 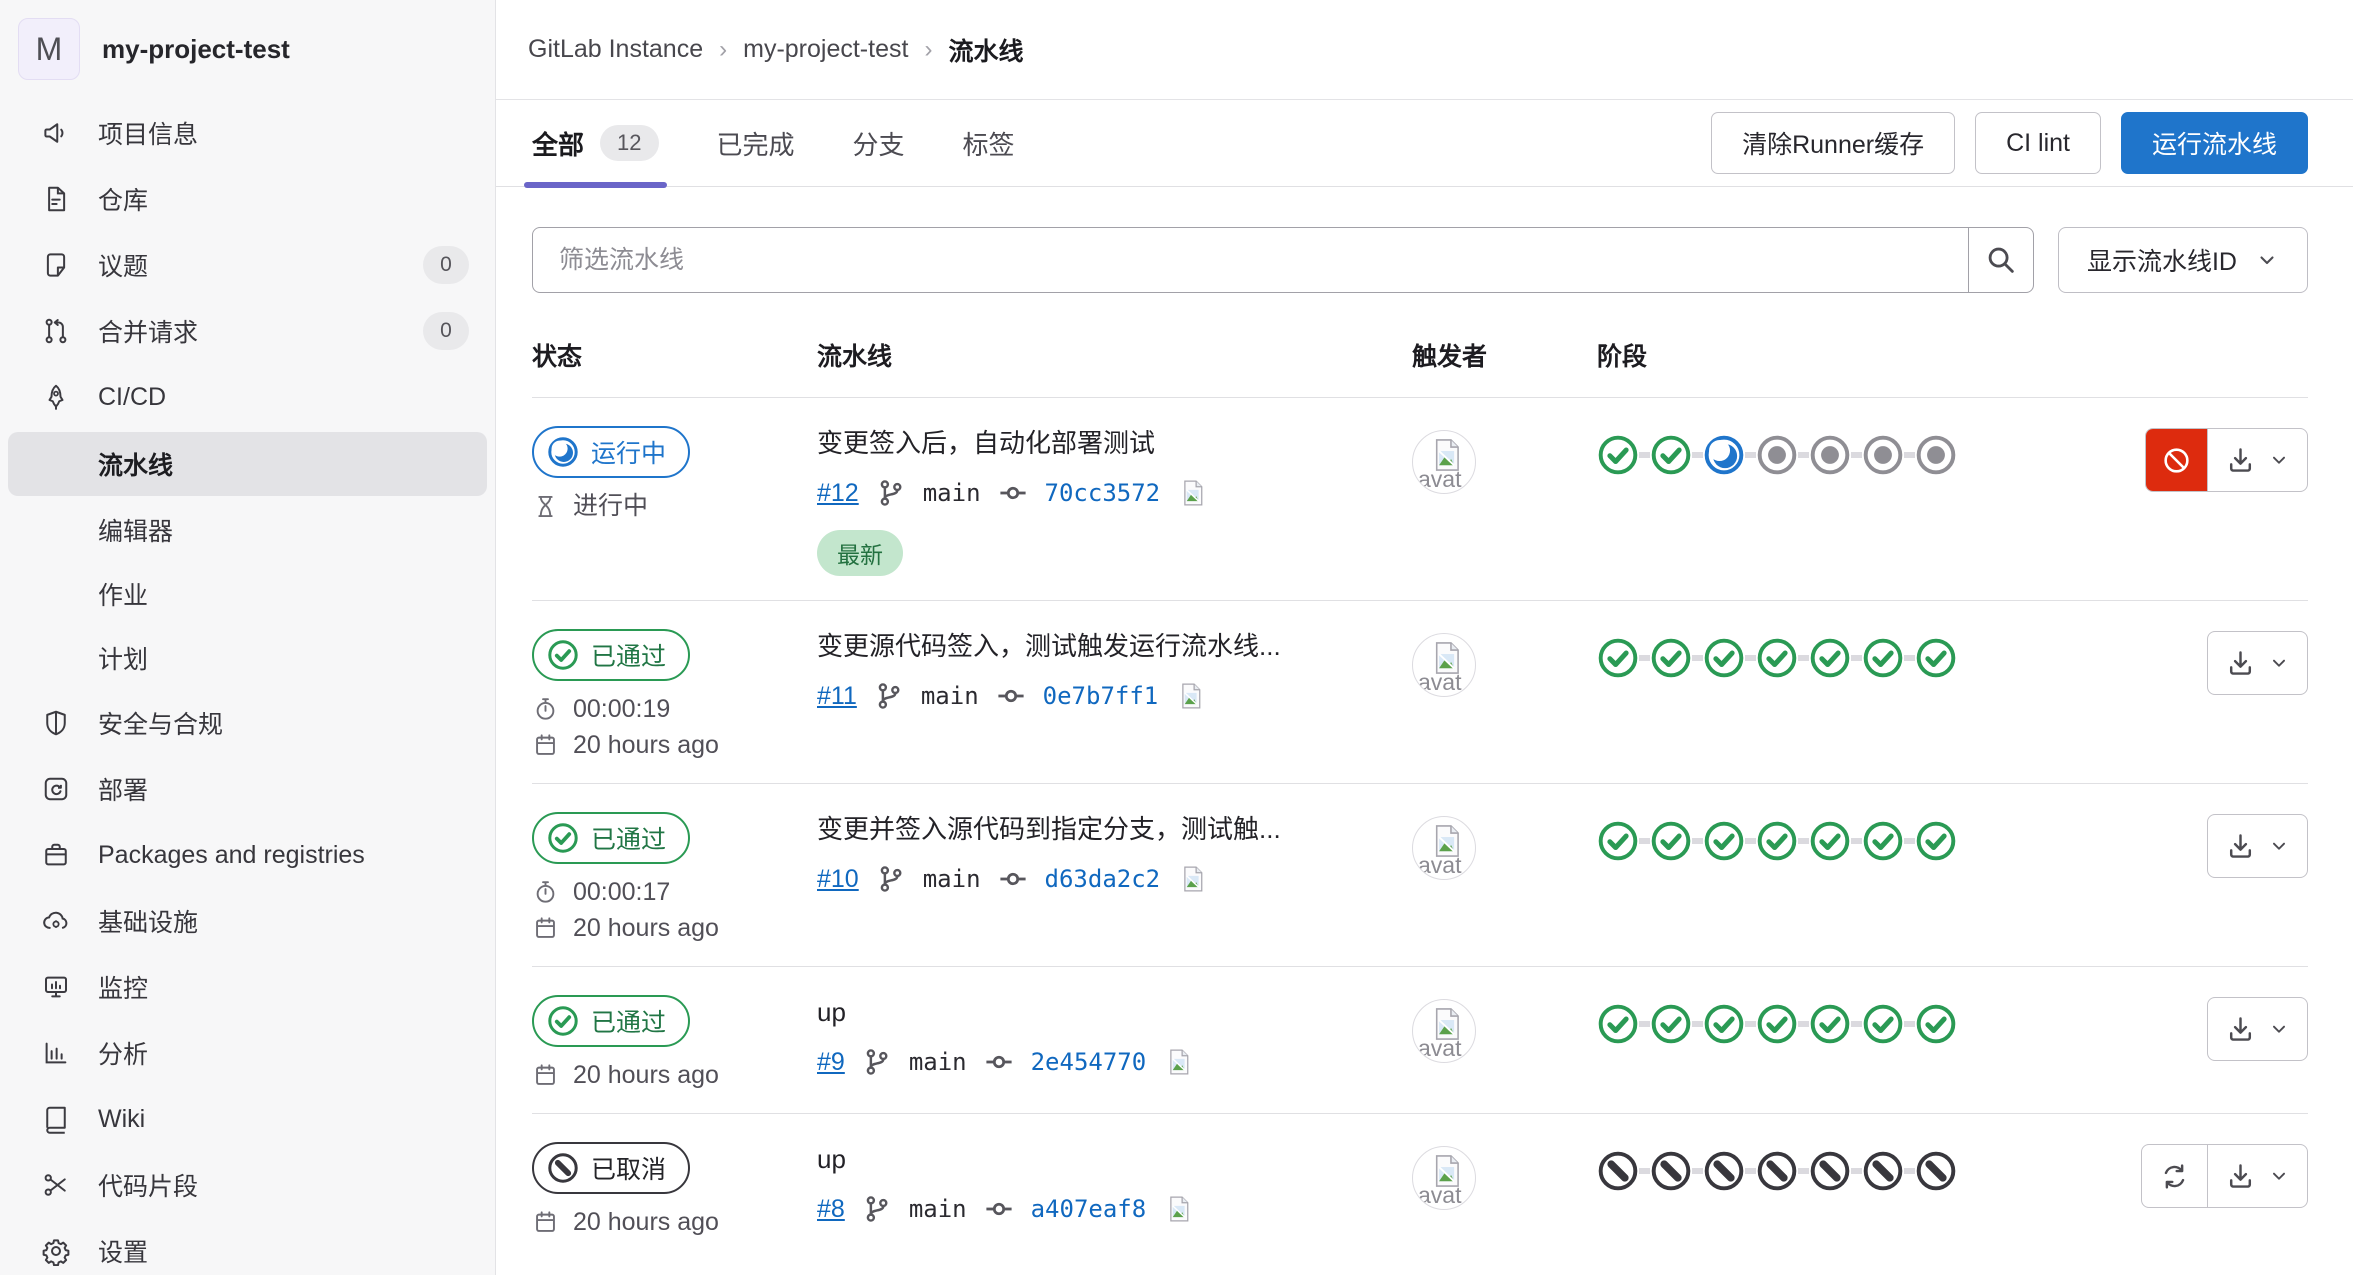 I want to click on sidebar-item-settings: 设置, so click(x=247, y=1246).